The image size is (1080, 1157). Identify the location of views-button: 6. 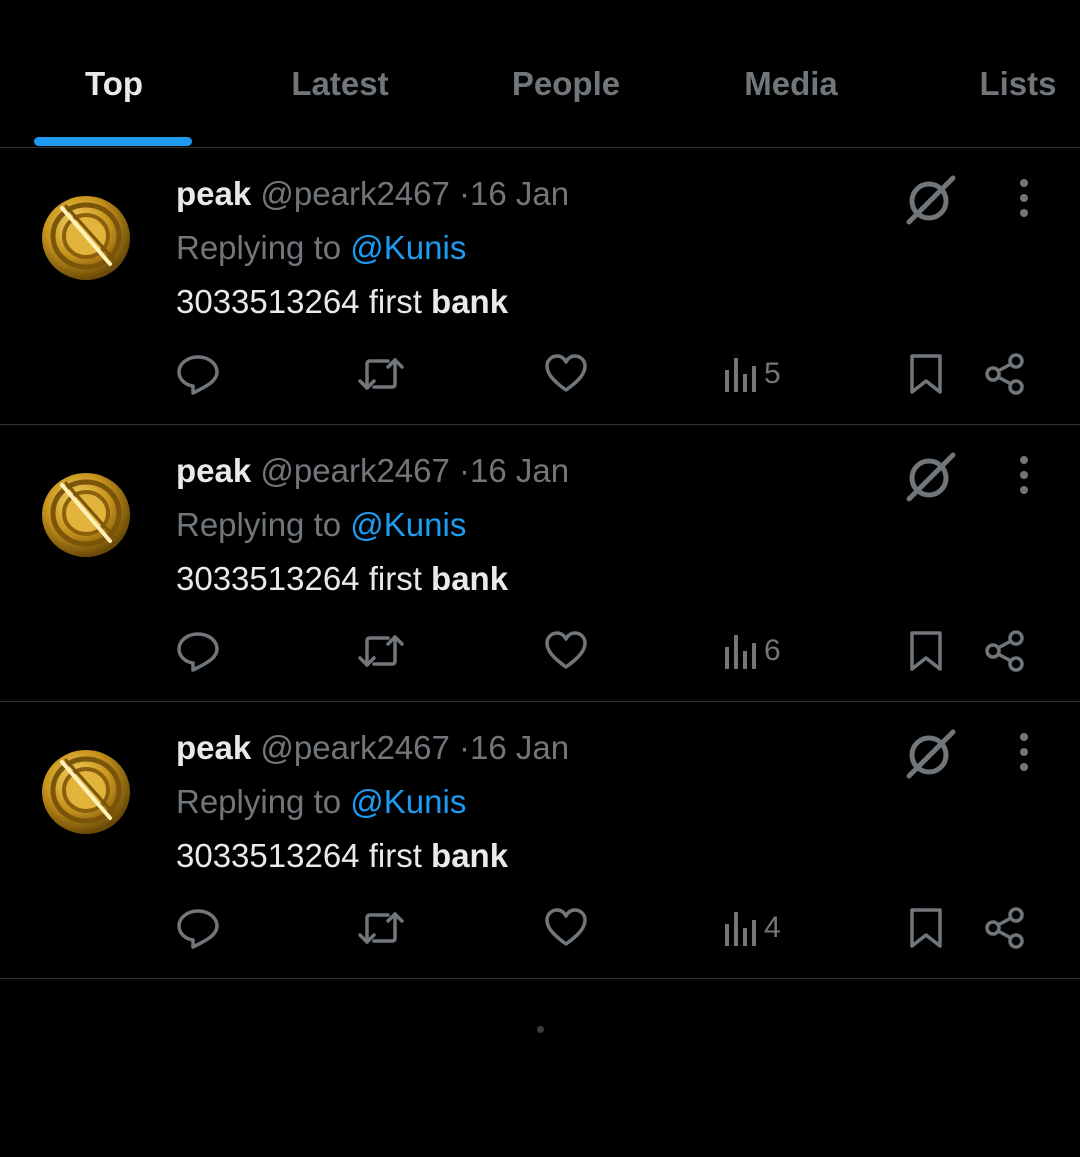
(751, 651).